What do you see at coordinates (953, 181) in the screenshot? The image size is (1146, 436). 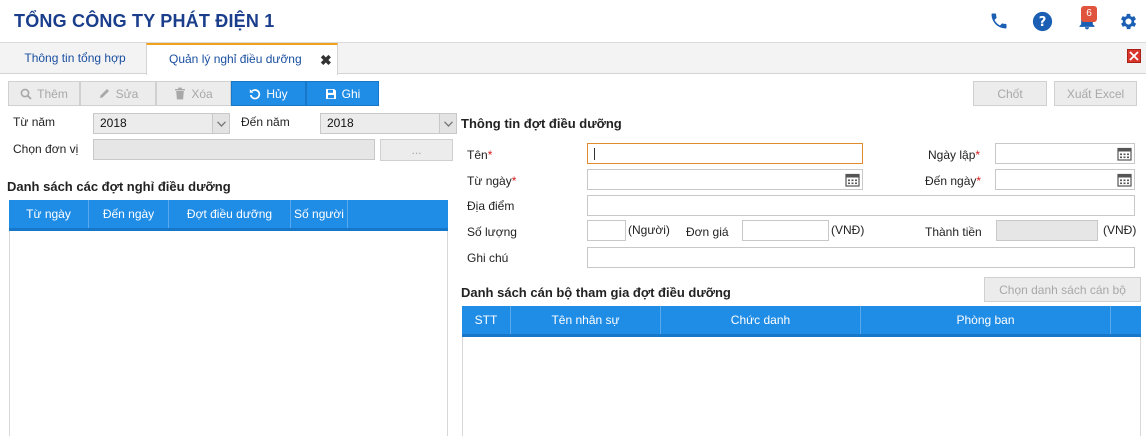 I see `to-date-label: Đến ngày*` at bounding box center [953, 181].